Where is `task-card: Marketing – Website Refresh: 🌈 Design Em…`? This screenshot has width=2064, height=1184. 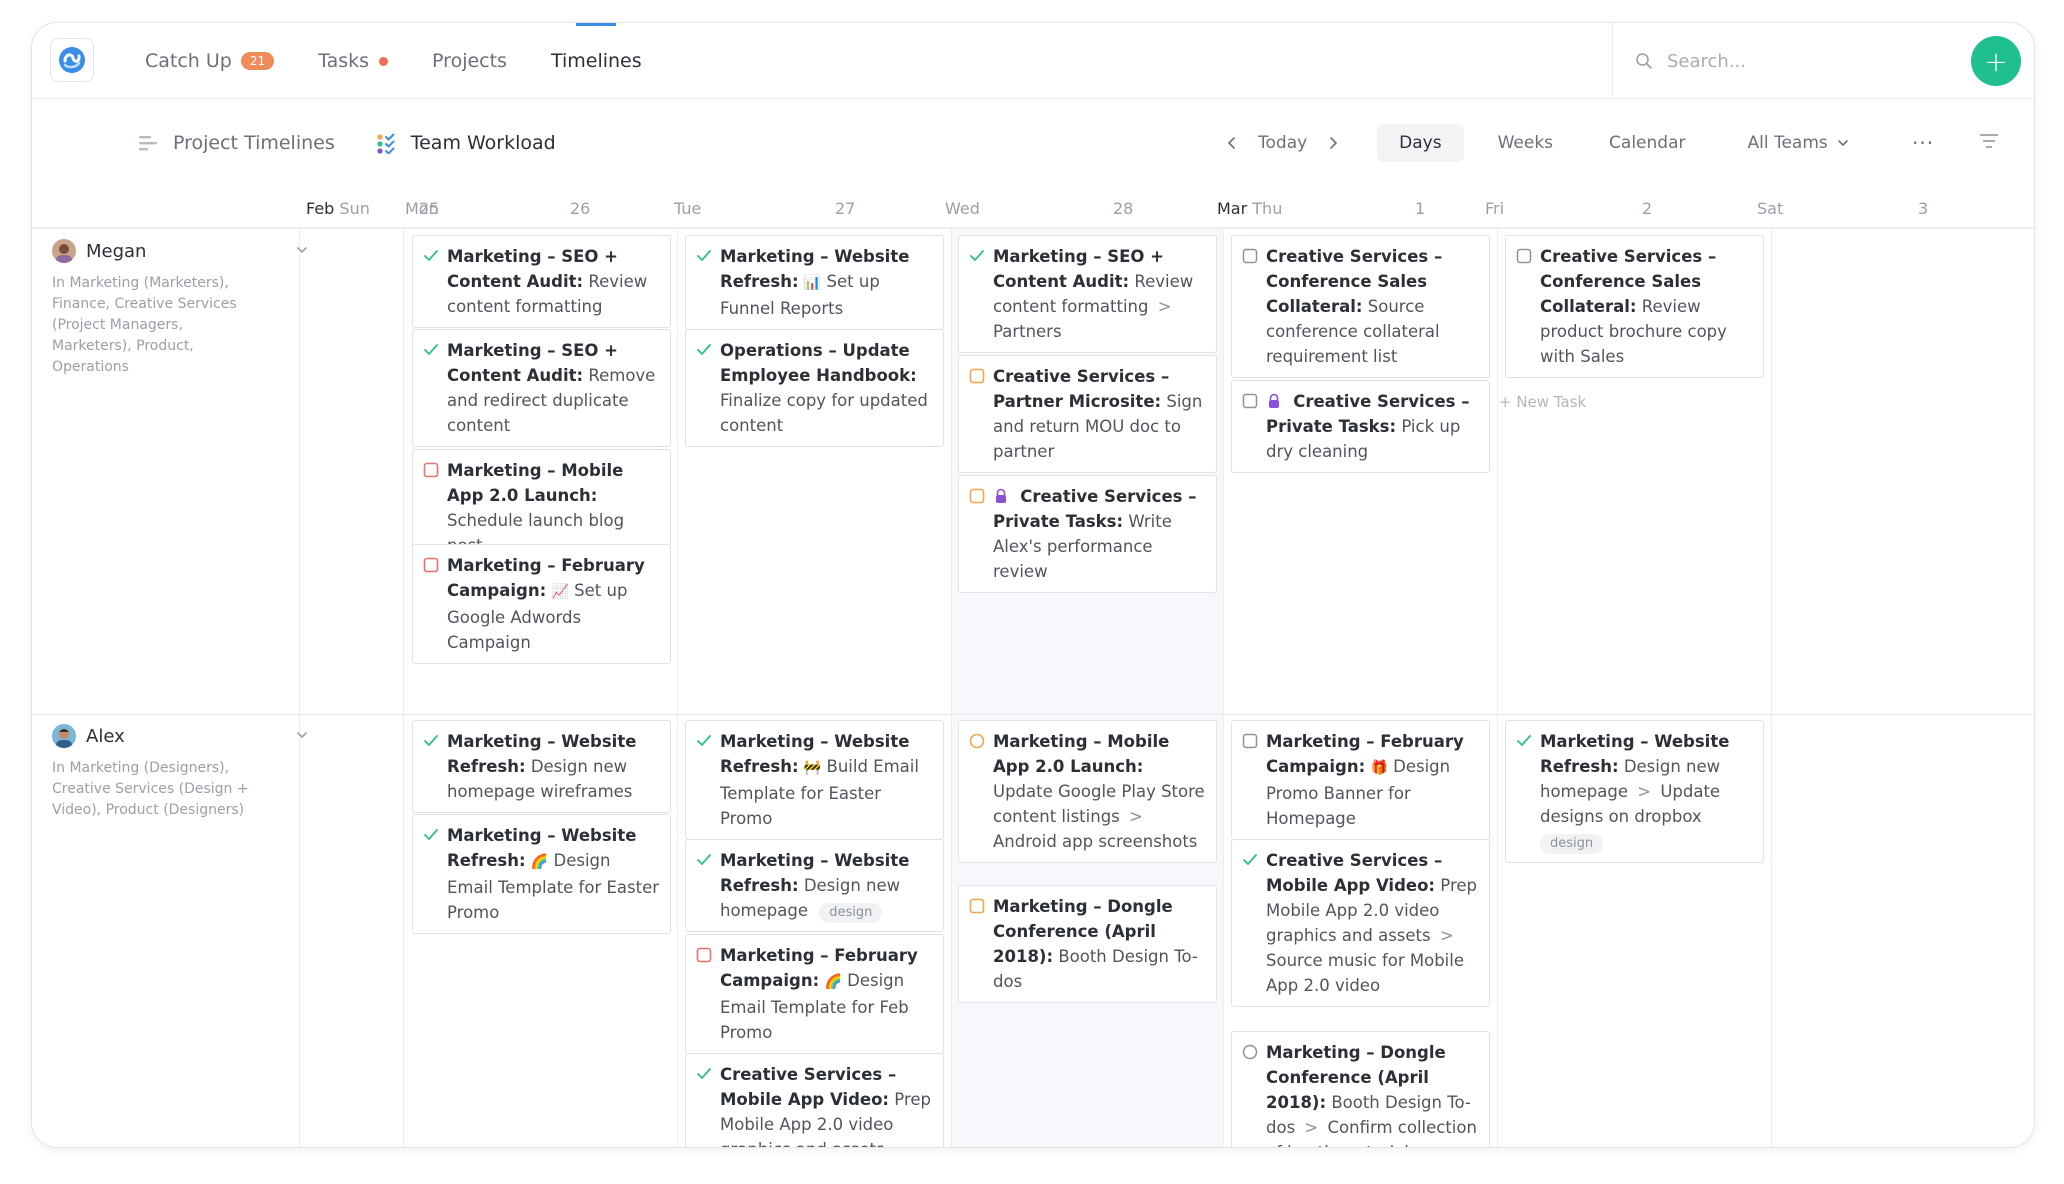
task-card: Marketing – Website Refresh: 🌈 Design Em… is located at coordinates (541, 874).